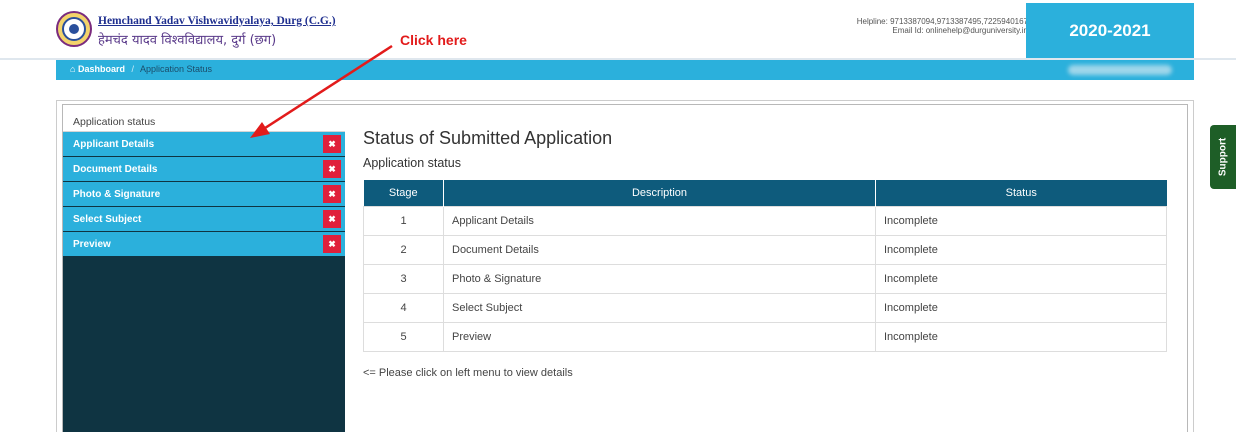 This screenshot has height=432, width=1236. I want to click on breadcrumb-bar: ⌂ Dashboard / Application Status, so click(625, 70).